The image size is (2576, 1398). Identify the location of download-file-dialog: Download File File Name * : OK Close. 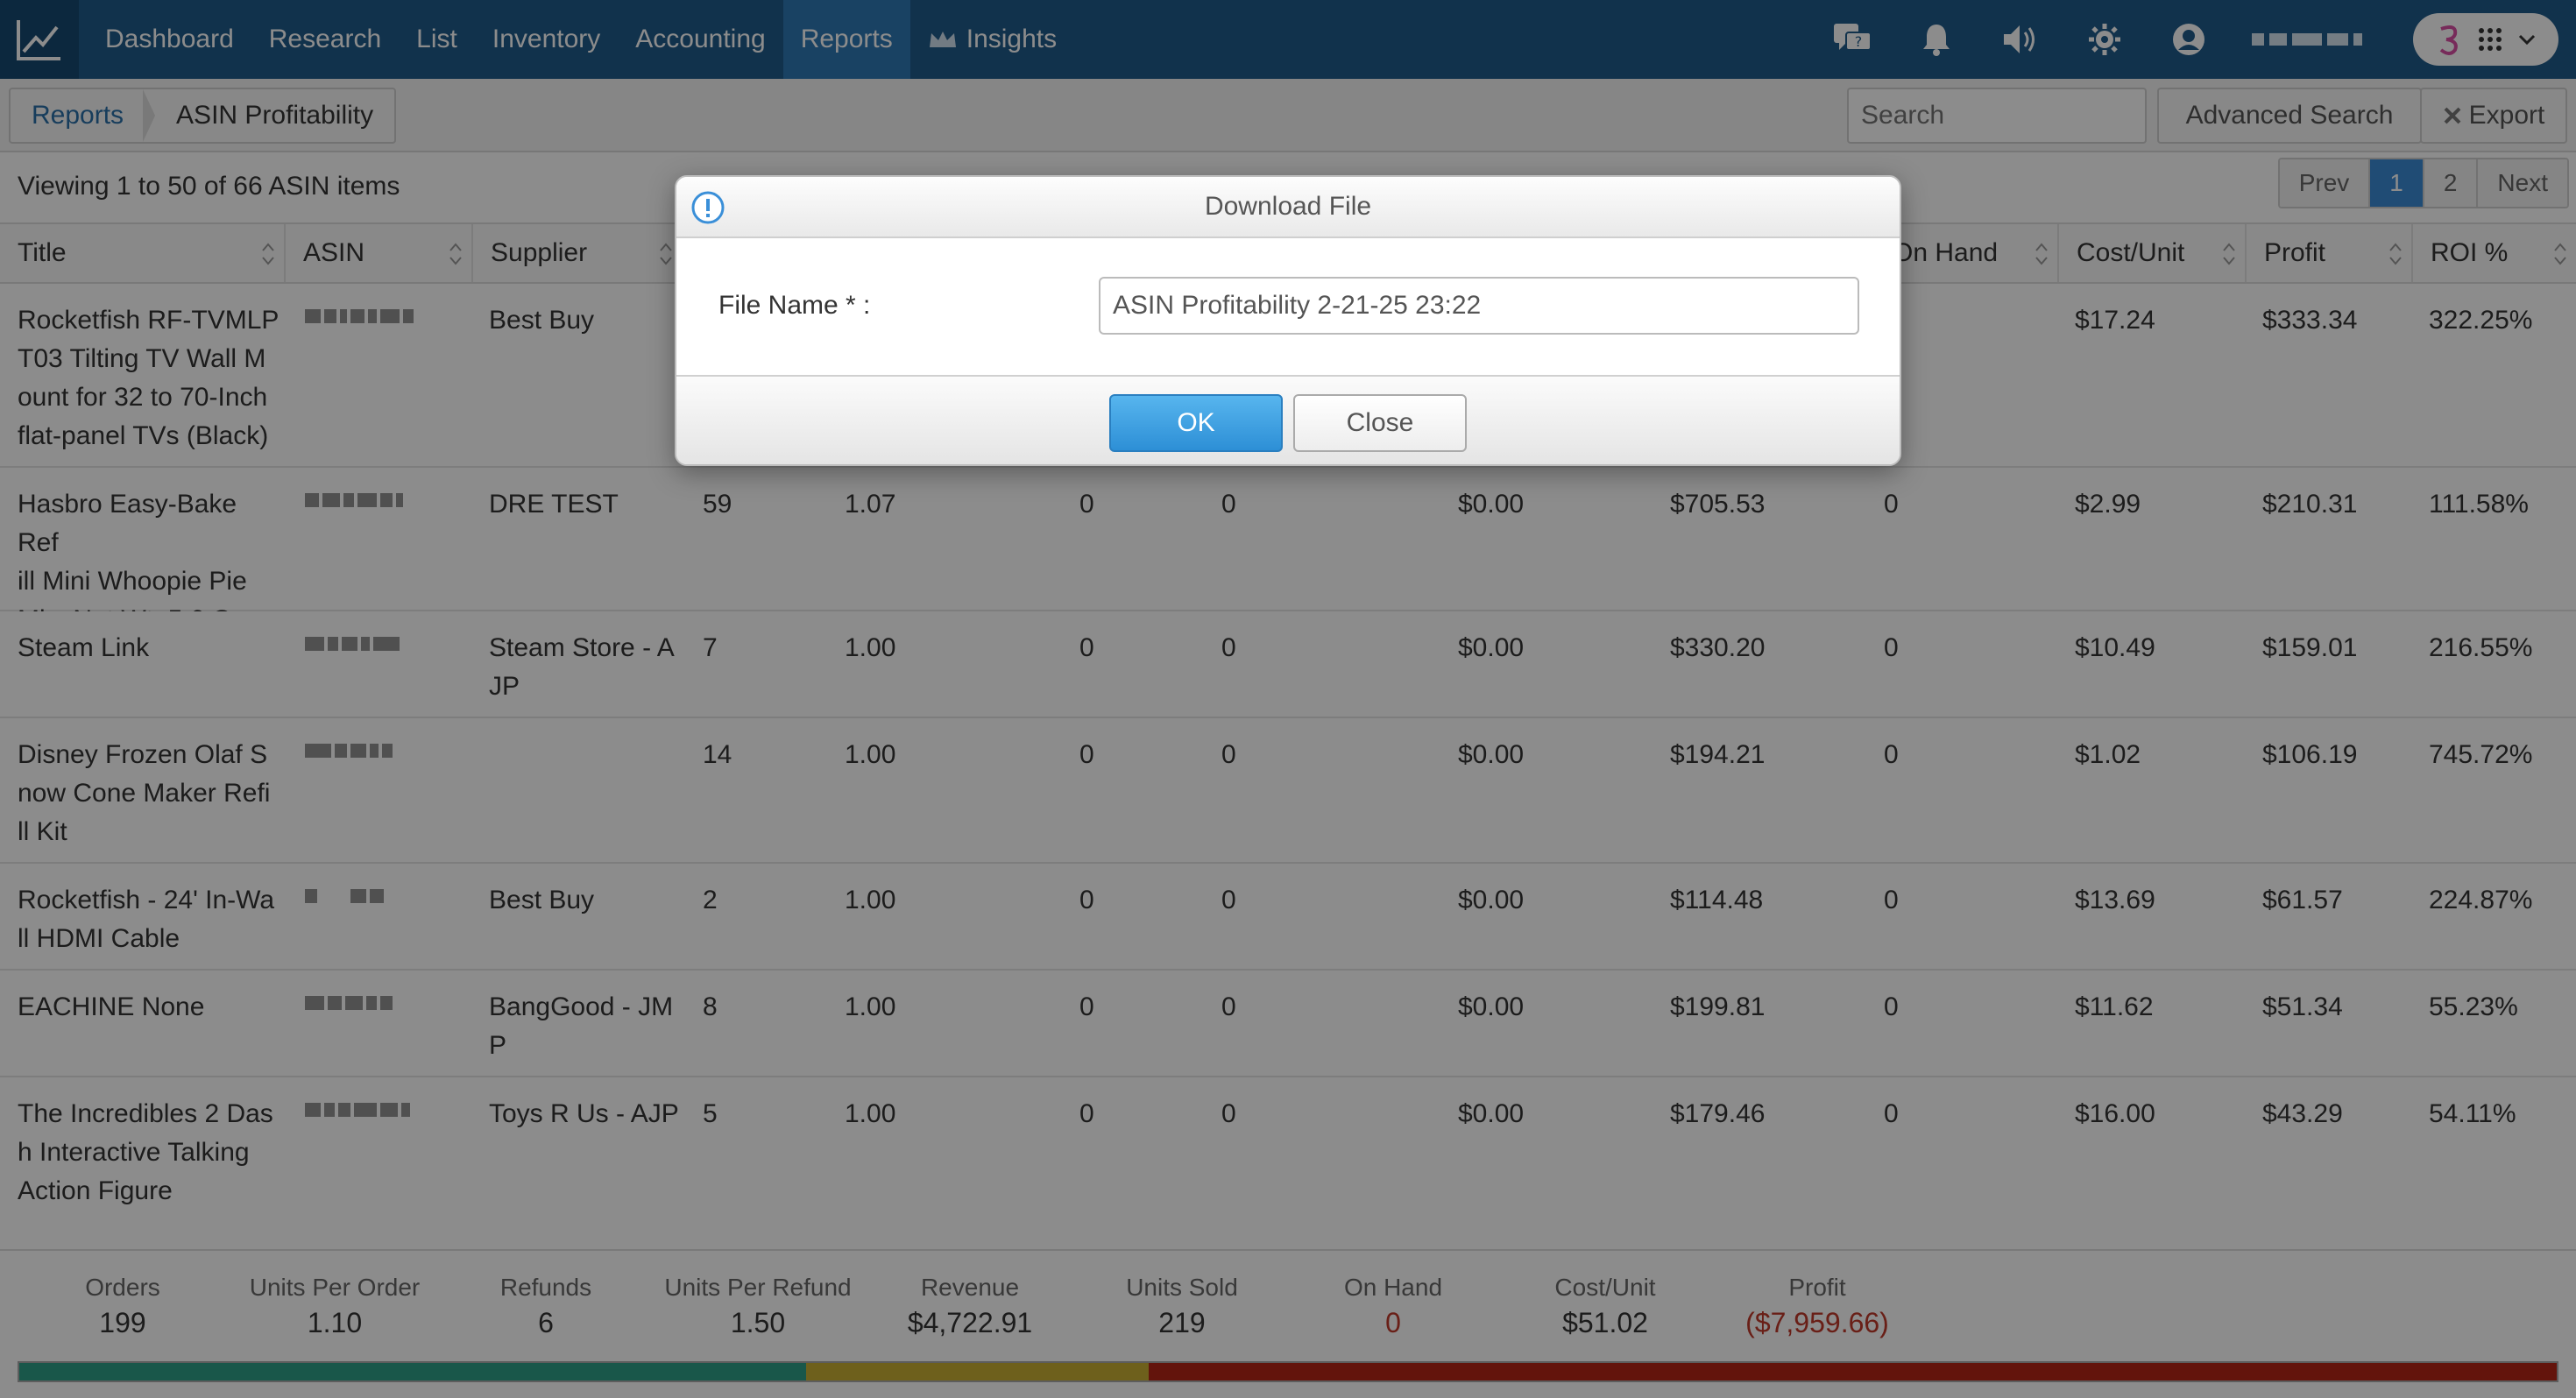
(1288, 320).